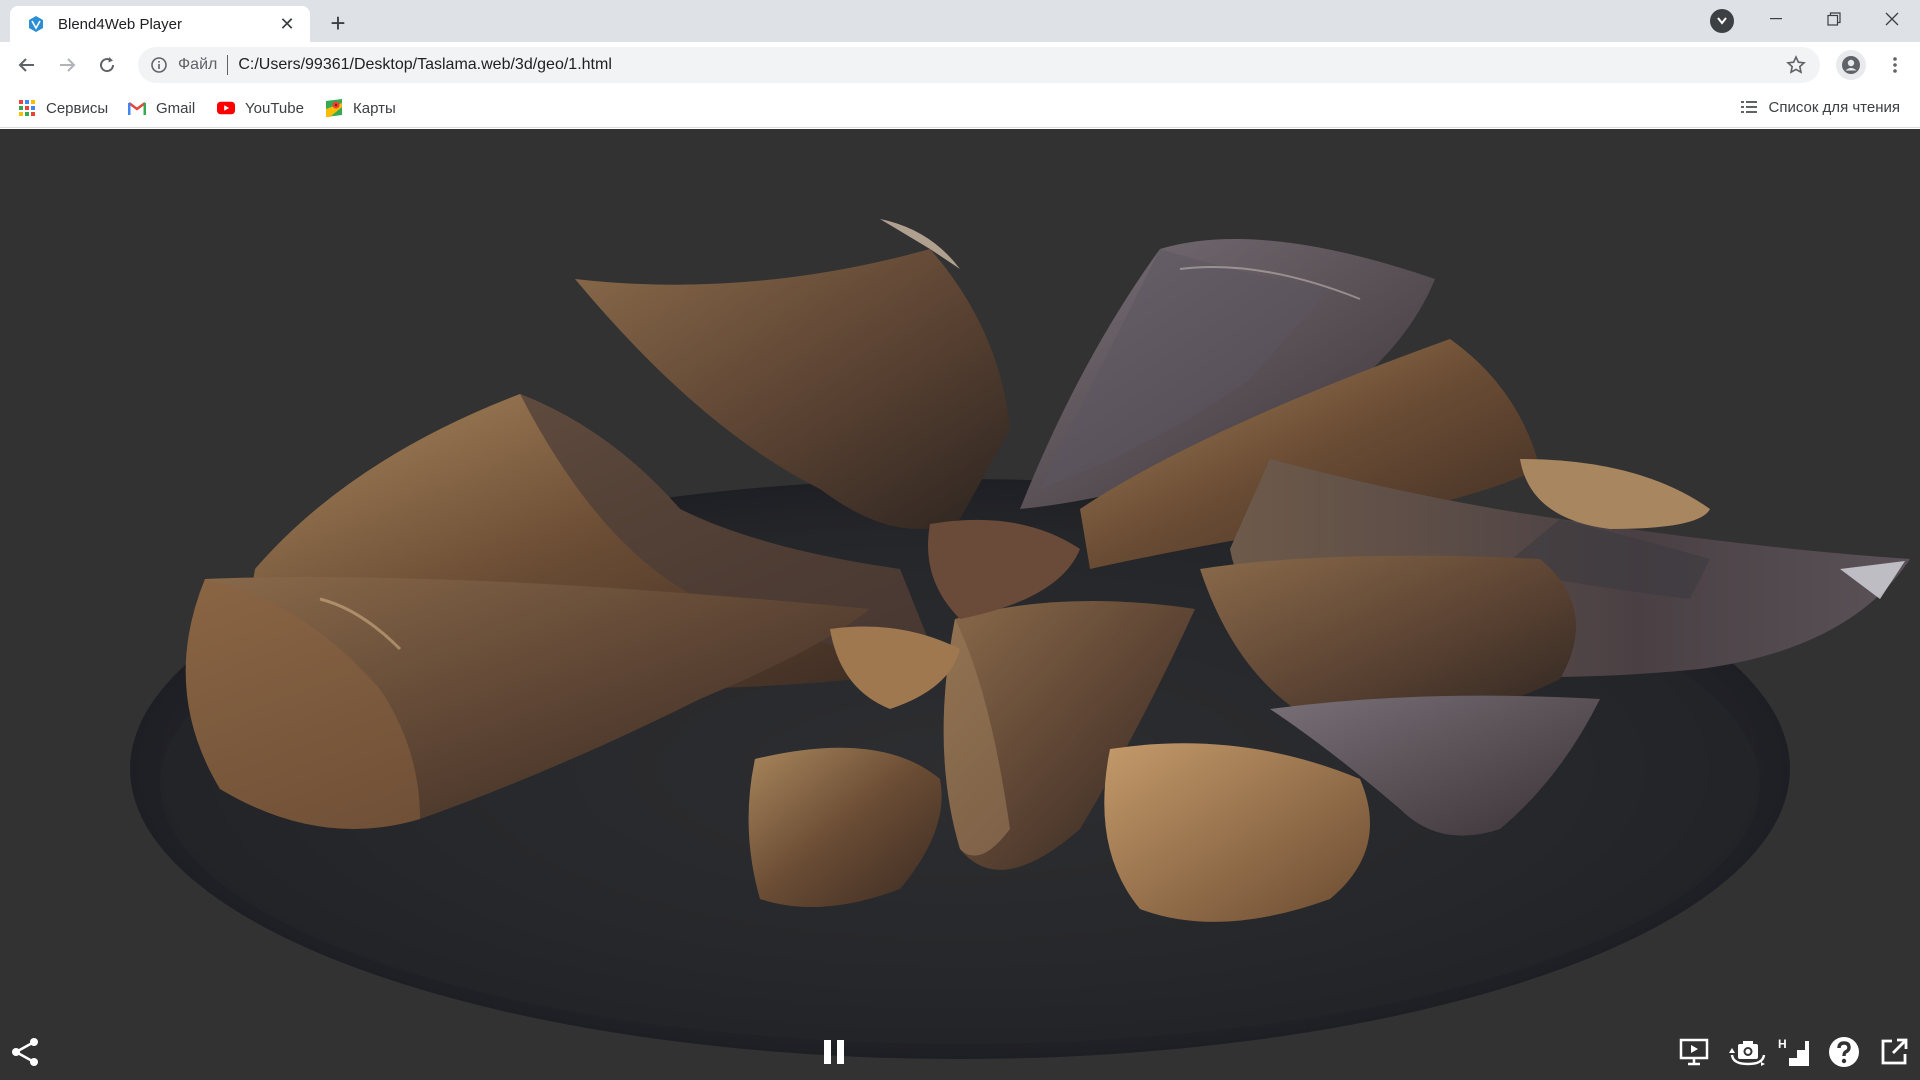 This screenshot has height=1080, width=1920. I want to click on player-controls: H, so click(960, 1050).